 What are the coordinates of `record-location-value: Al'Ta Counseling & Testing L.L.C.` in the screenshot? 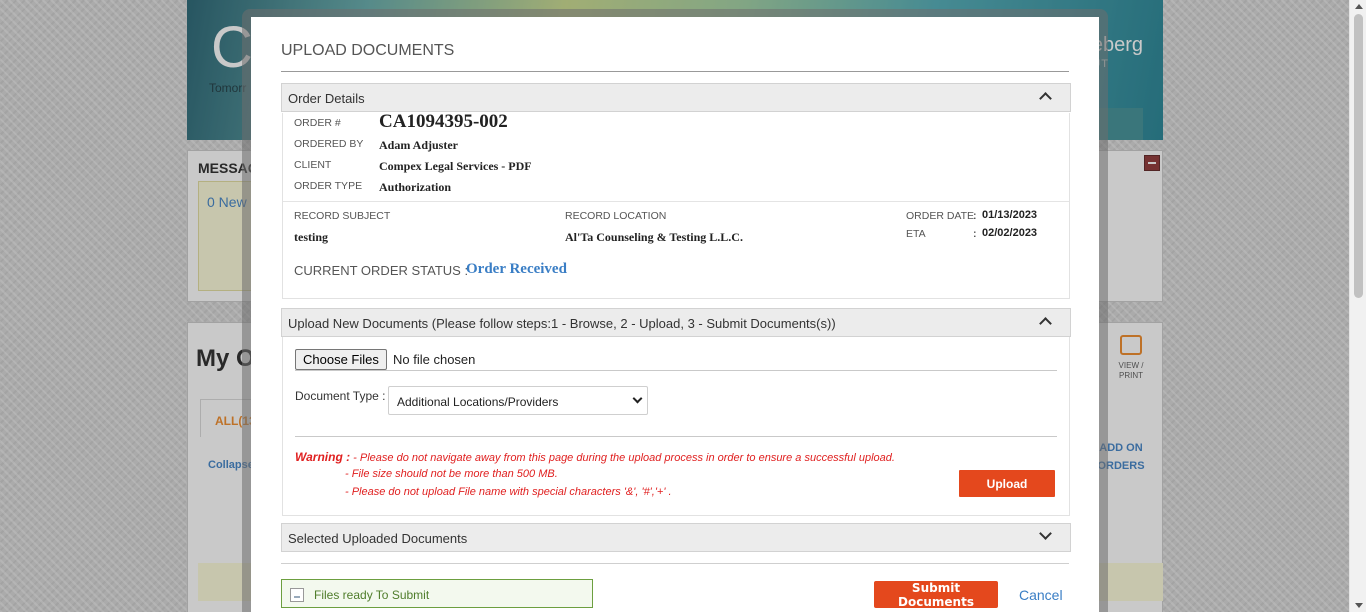 It's located at (654, 237).